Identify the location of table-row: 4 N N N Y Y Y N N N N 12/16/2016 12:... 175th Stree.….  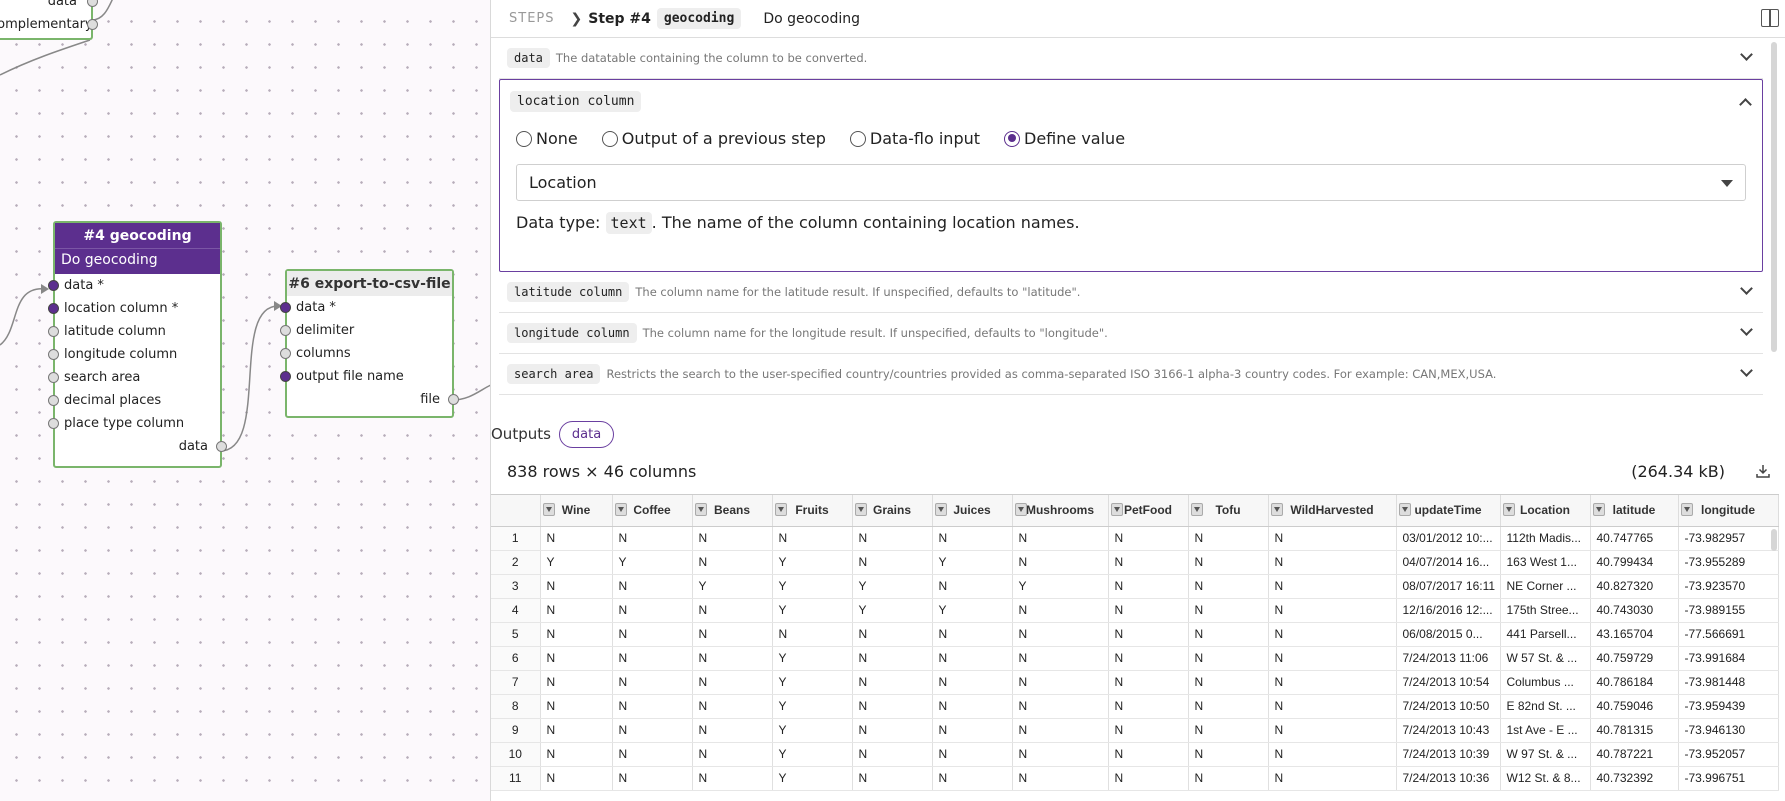
(1135, 610).